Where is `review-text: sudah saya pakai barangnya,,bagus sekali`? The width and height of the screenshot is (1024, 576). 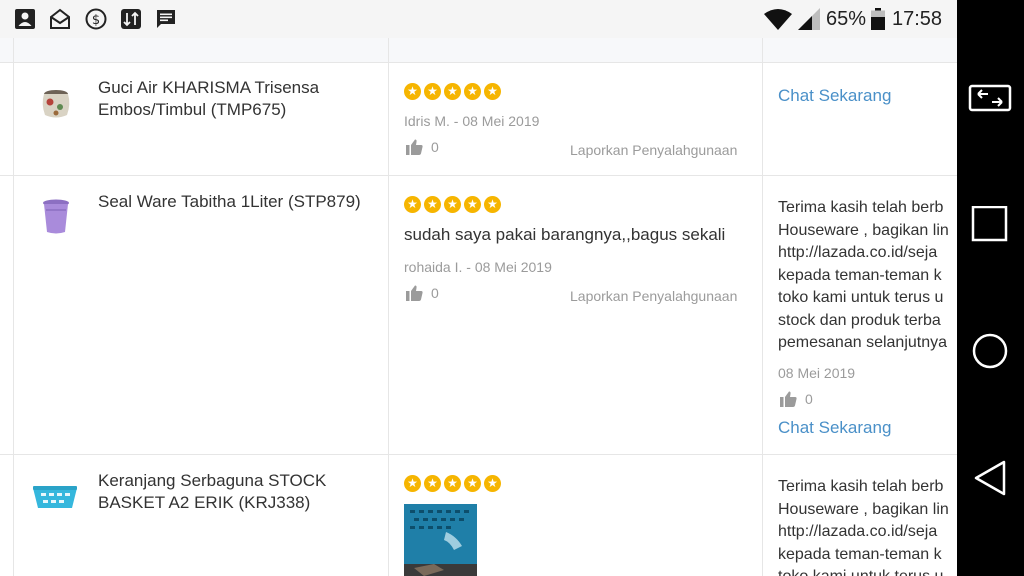 review-text: sudah saya pakai barangnya,,bagus sekali is located at coordinates (565, 234).